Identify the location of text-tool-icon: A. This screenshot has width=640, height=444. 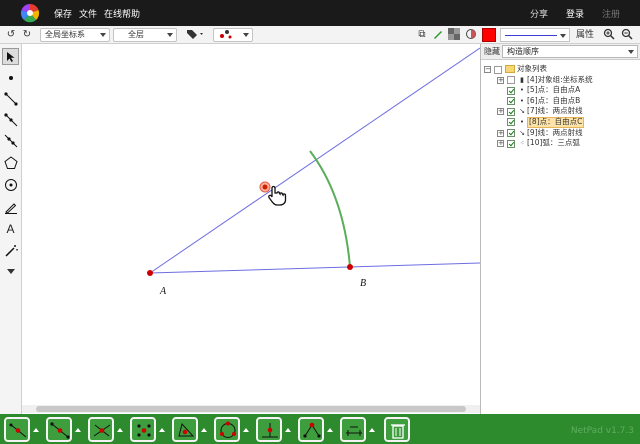
(10, 228).